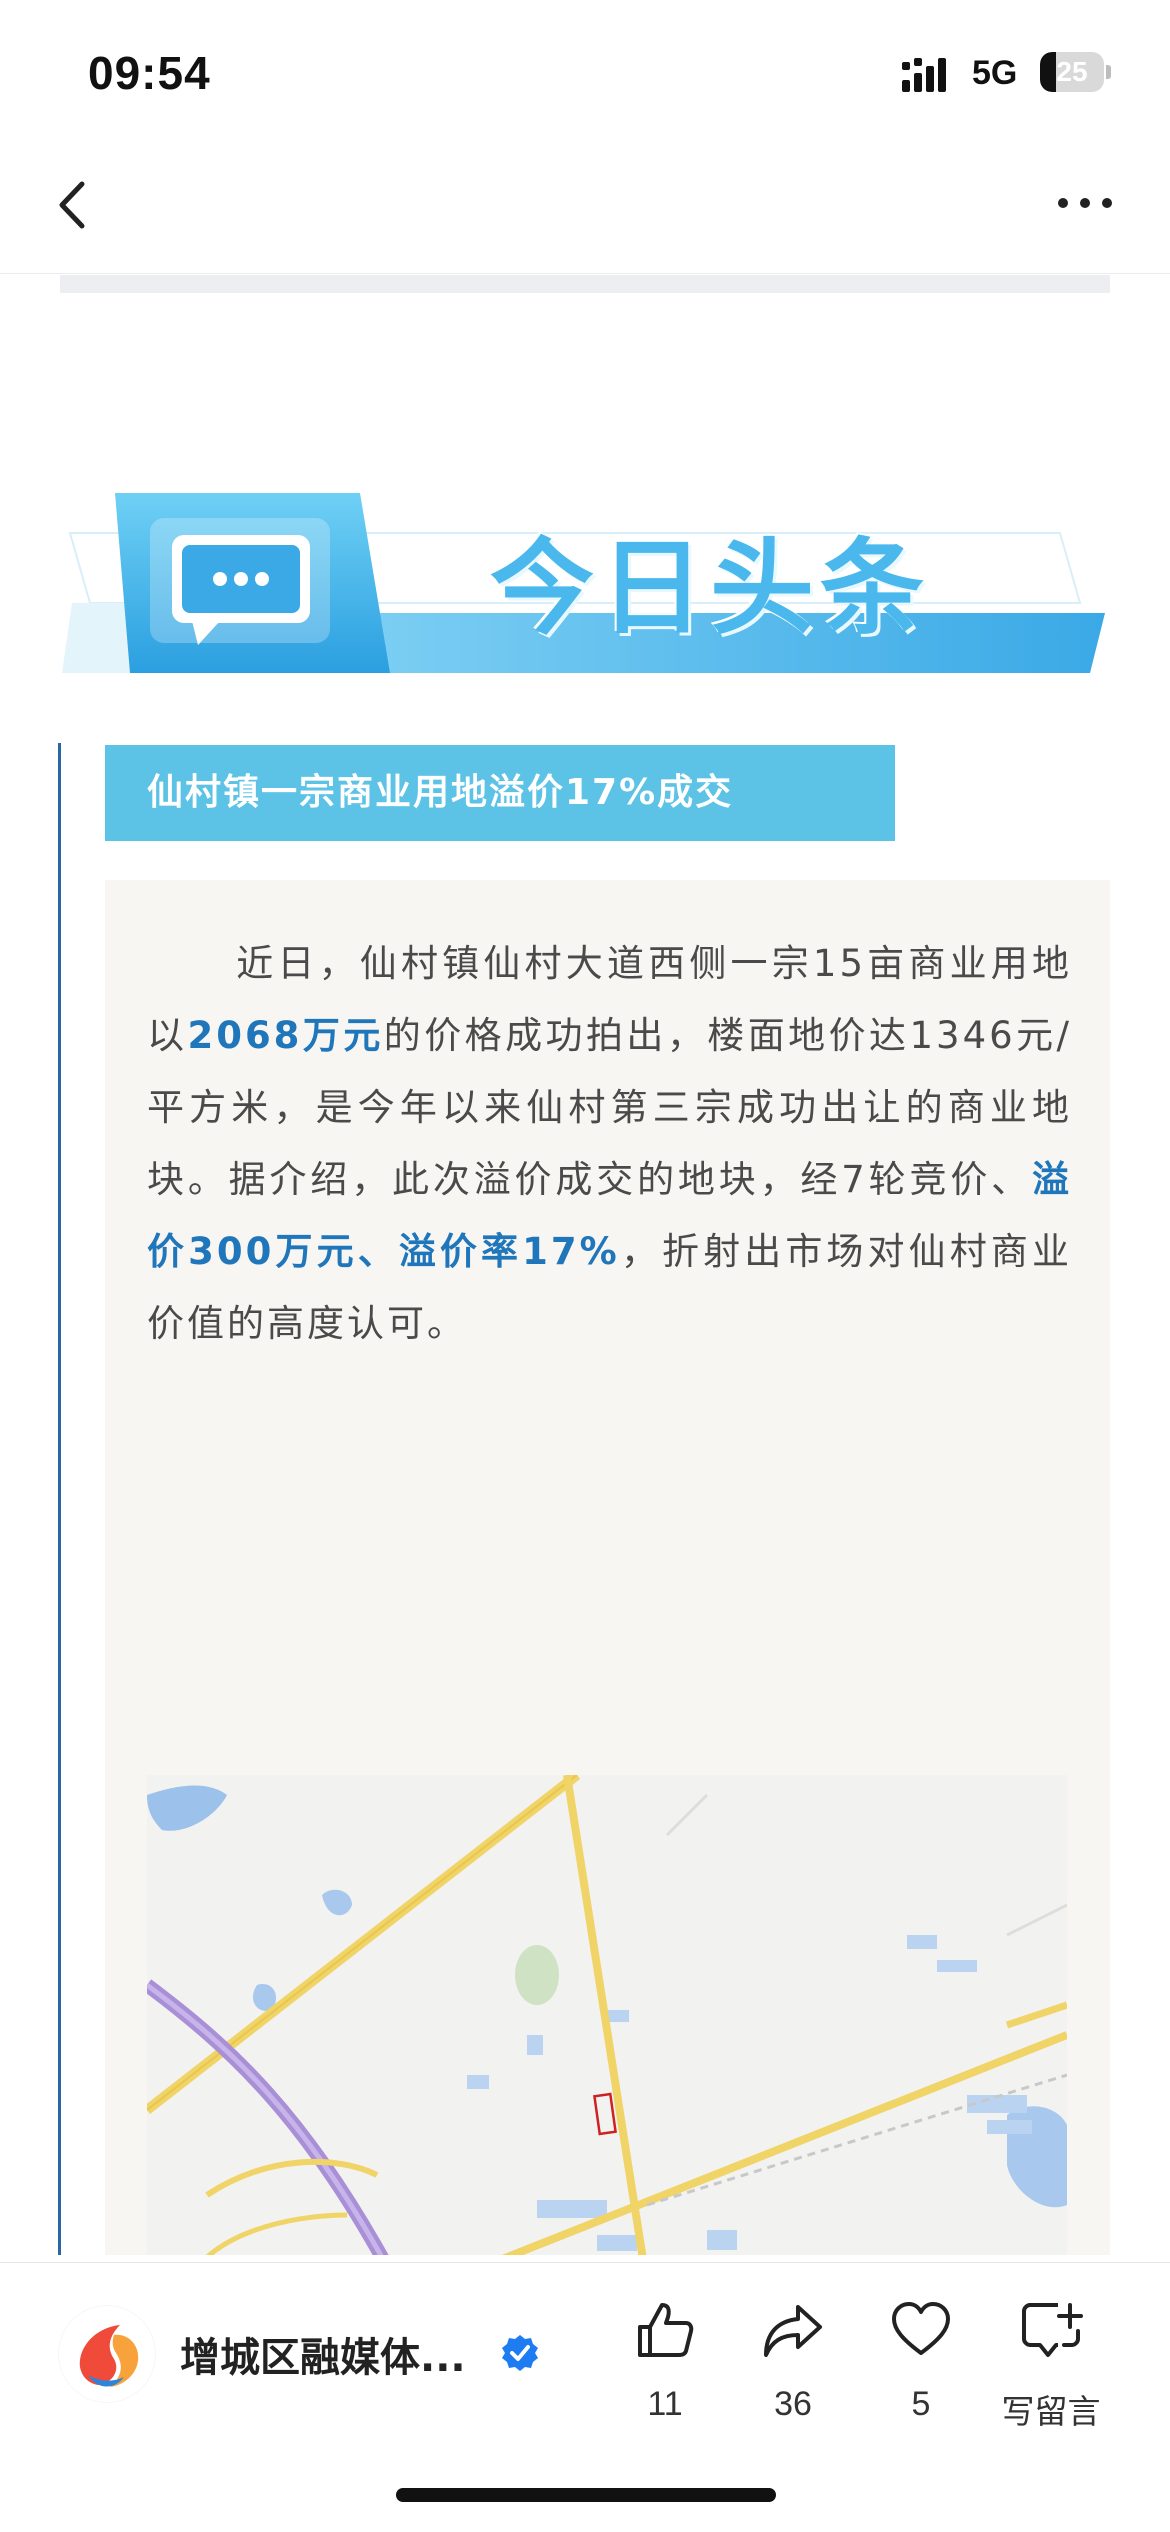 The width and height of the screenshot is (1170, 2532). What do you see at coordinates (1072, 71) in the screenshot?
I see `battery-level: 25` at bounding box center [1072, 71].